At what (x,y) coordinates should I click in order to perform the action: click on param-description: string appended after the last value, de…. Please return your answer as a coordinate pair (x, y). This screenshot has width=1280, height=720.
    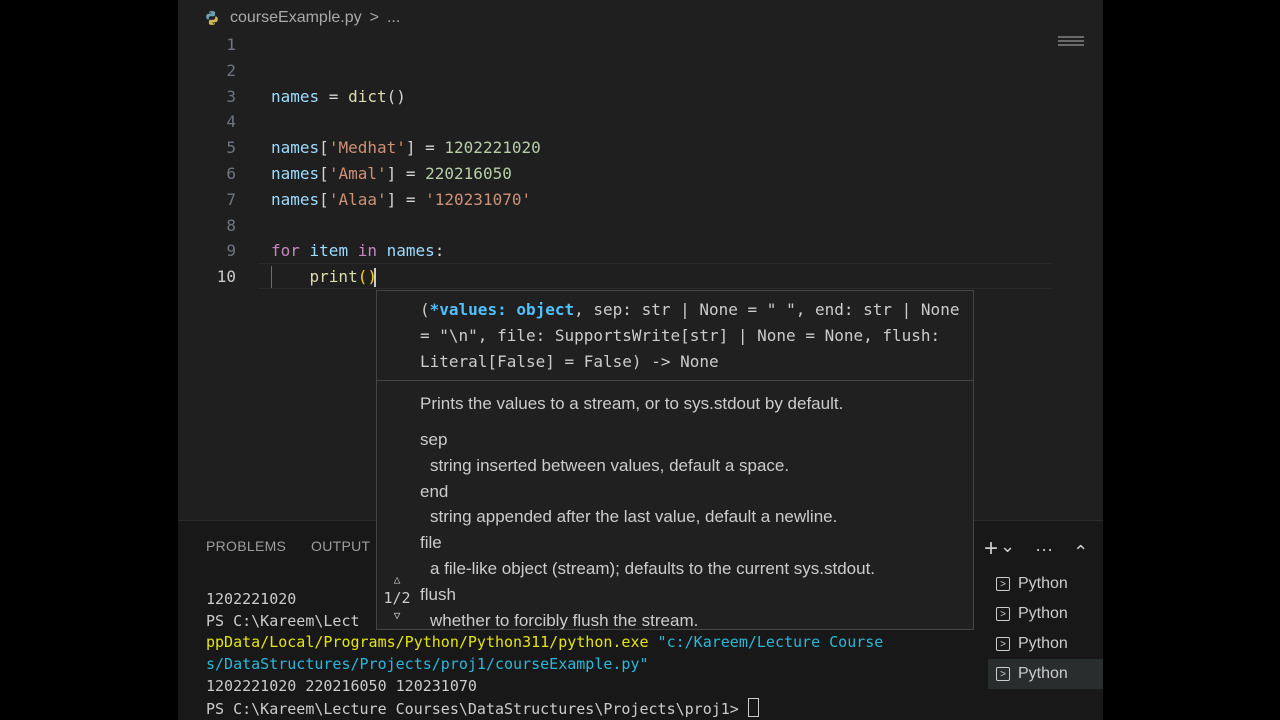
    Looking at the image, I should click on (634, 517).